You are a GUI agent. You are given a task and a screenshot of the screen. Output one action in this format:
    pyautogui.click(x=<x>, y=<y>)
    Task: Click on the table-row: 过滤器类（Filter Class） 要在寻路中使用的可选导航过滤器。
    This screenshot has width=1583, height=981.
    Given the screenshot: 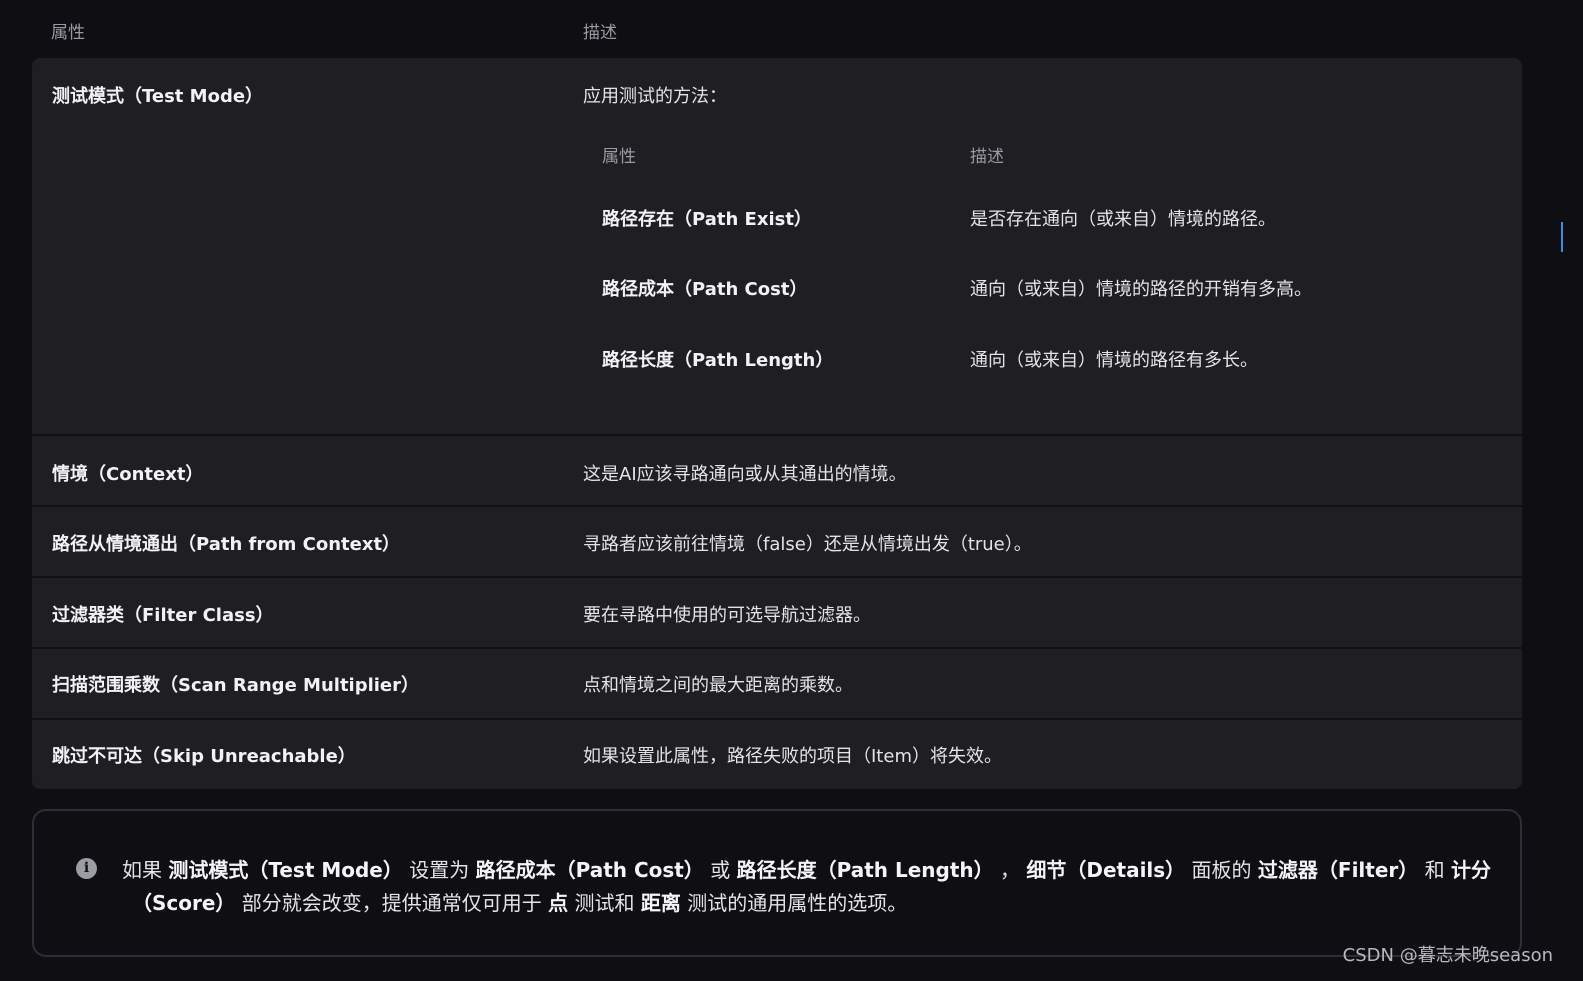 What is the action you would take?
    pyautogui.click(x=777, y=611)
    